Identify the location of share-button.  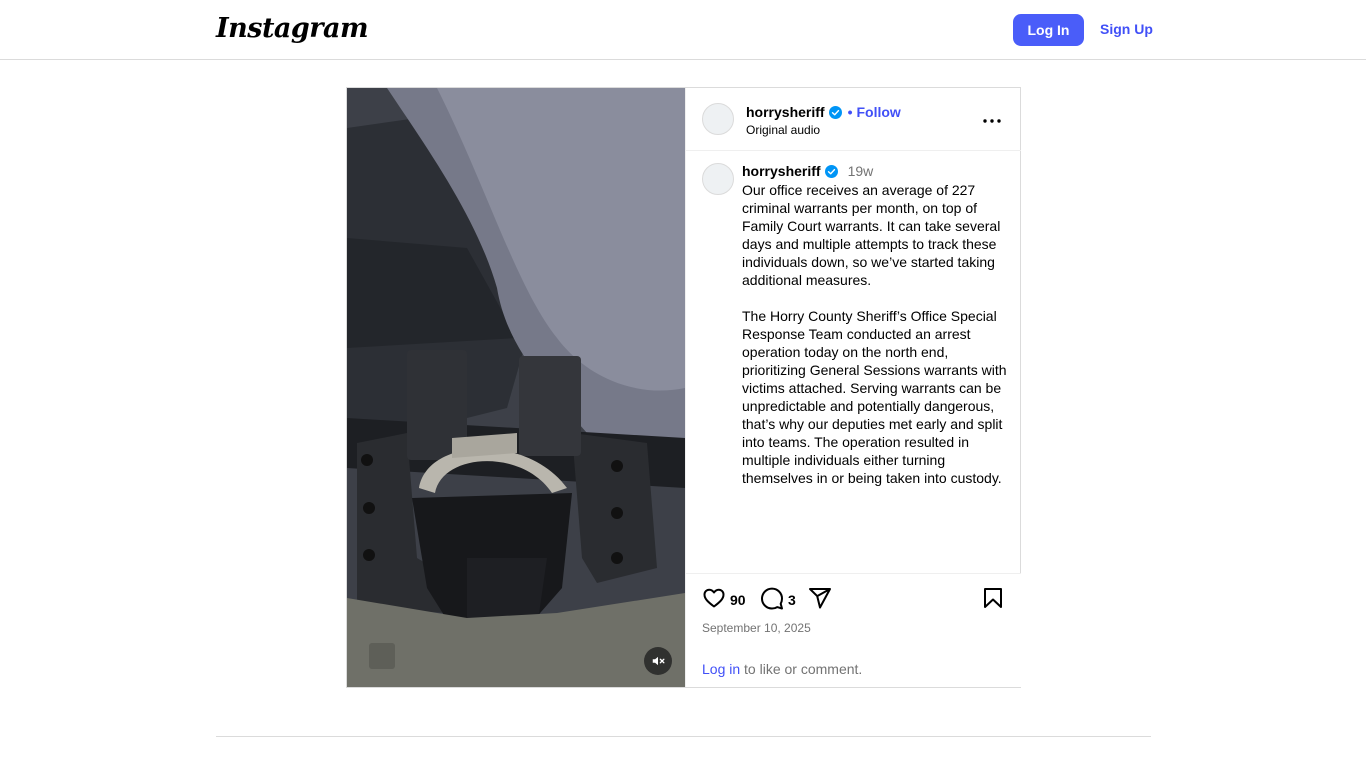
(820, 600).